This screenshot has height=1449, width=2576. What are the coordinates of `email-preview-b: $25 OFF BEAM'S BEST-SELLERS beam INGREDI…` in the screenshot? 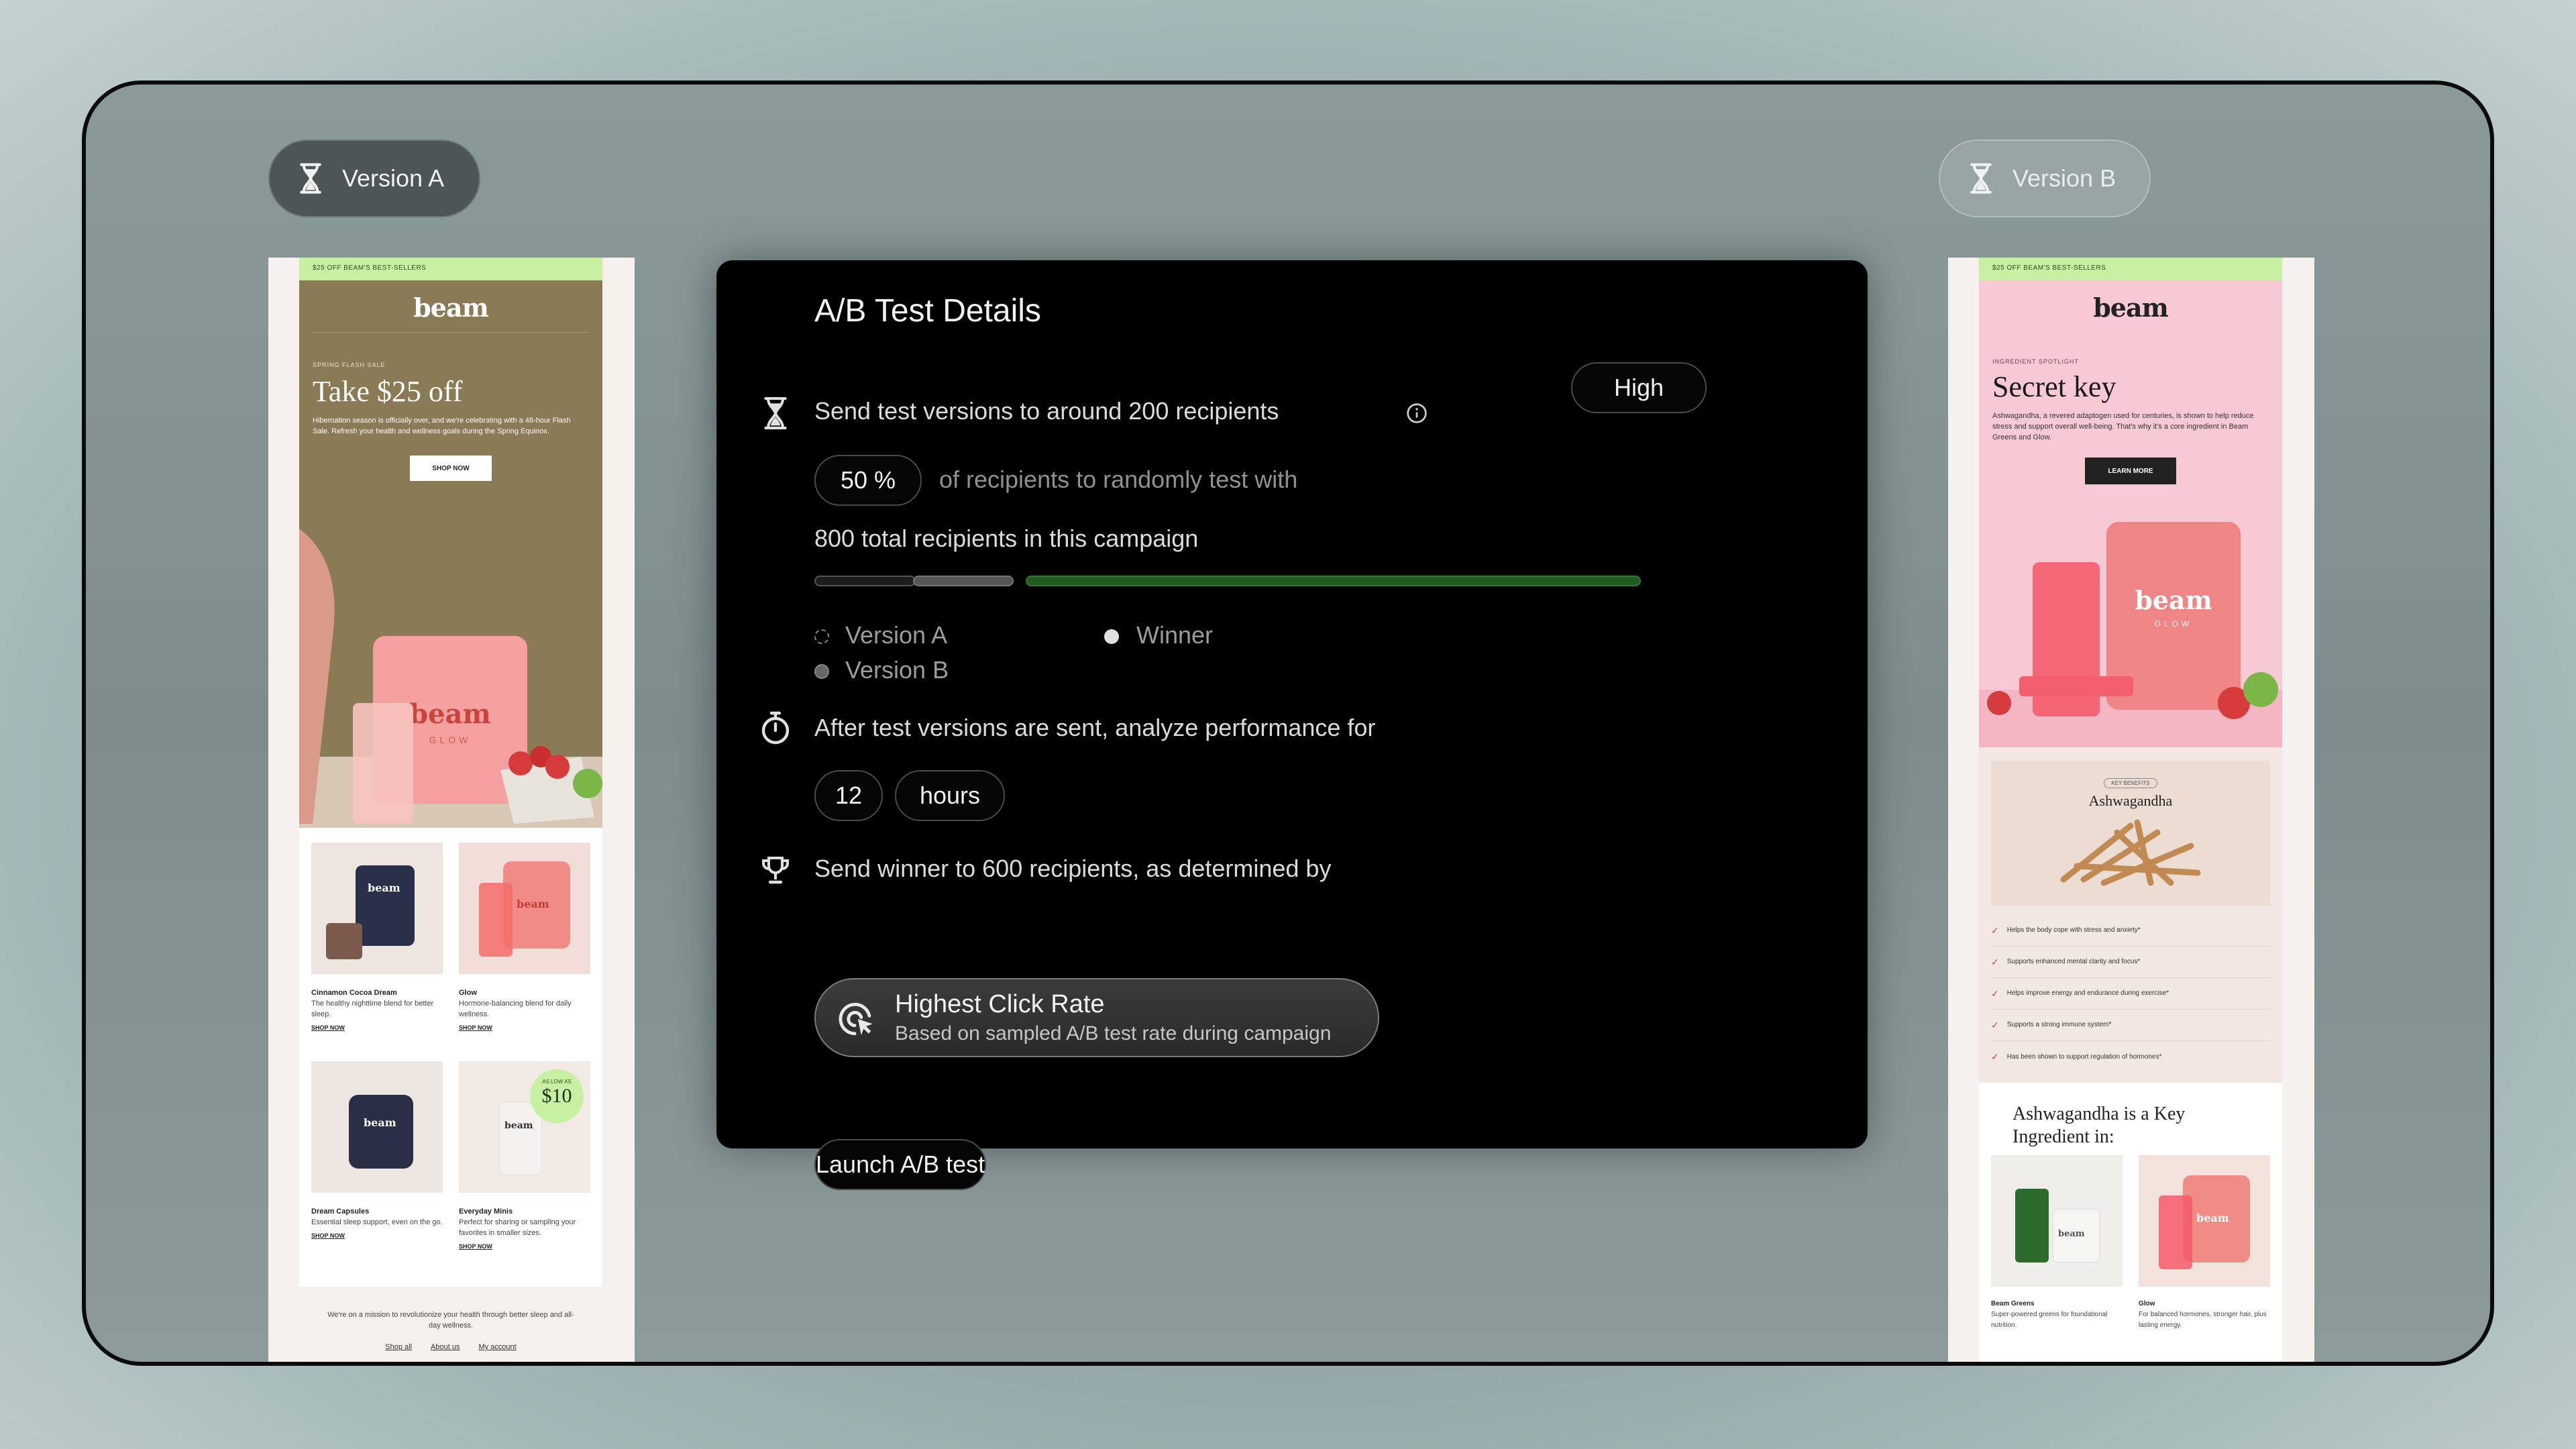 It's located at (2131, 810).